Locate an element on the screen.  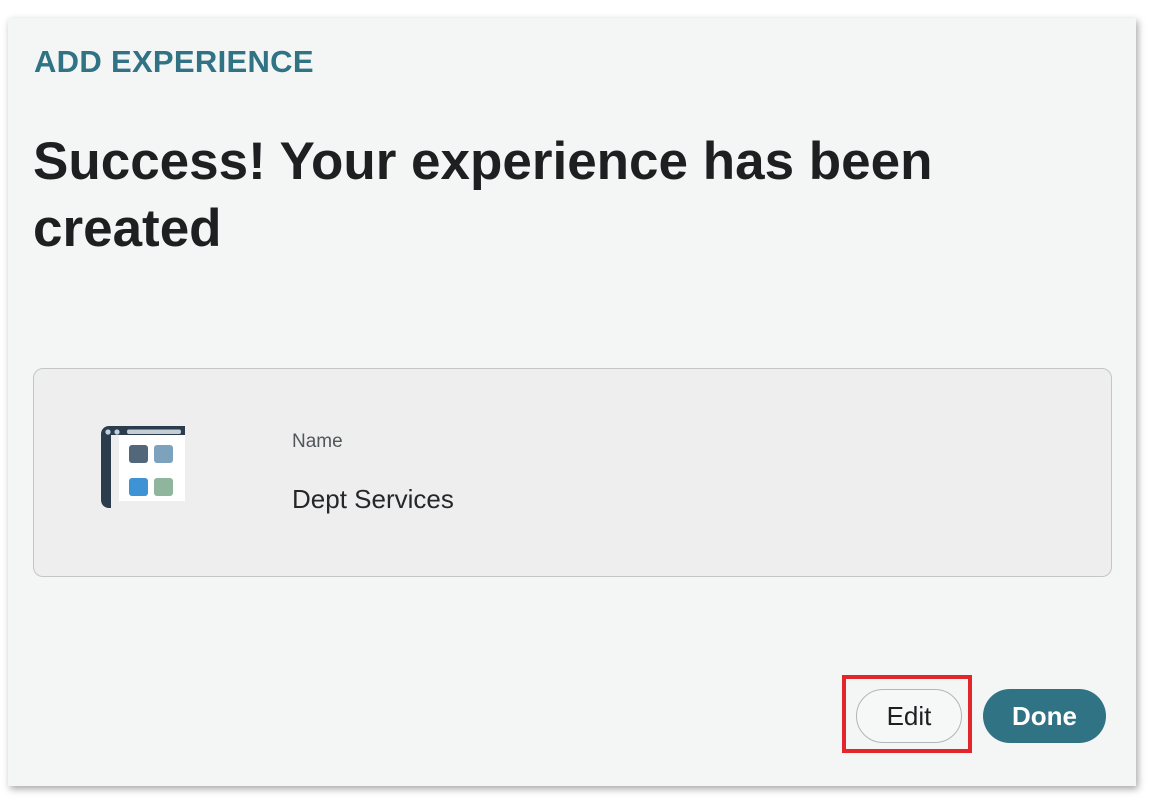
name-field-label: Name is located at coordinates (317, 441).